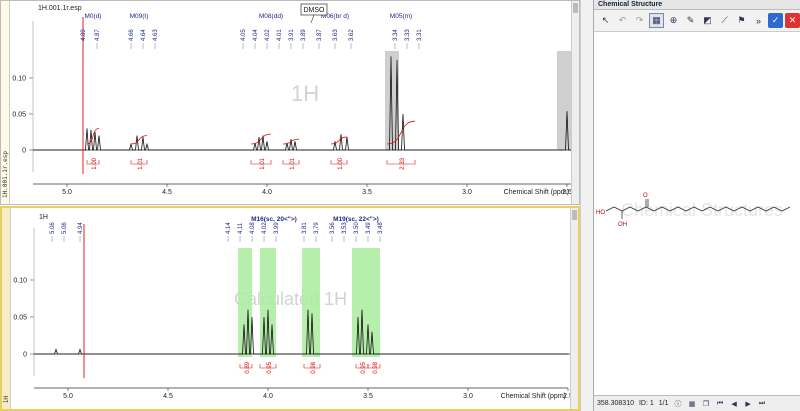 The height and width of the screenshot is (411, 800). What do you see at coordinates (144, 35) in the screenshot?
I see `peak-label: 4.64` at bounding box center [144, 35].